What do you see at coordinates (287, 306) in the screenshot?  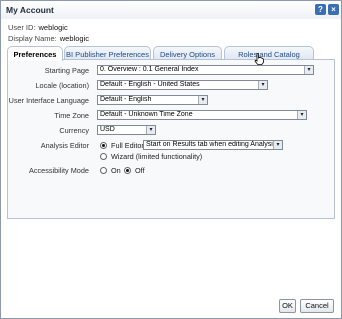 I see `ok-button: OK` at bounding box center [287, 306].